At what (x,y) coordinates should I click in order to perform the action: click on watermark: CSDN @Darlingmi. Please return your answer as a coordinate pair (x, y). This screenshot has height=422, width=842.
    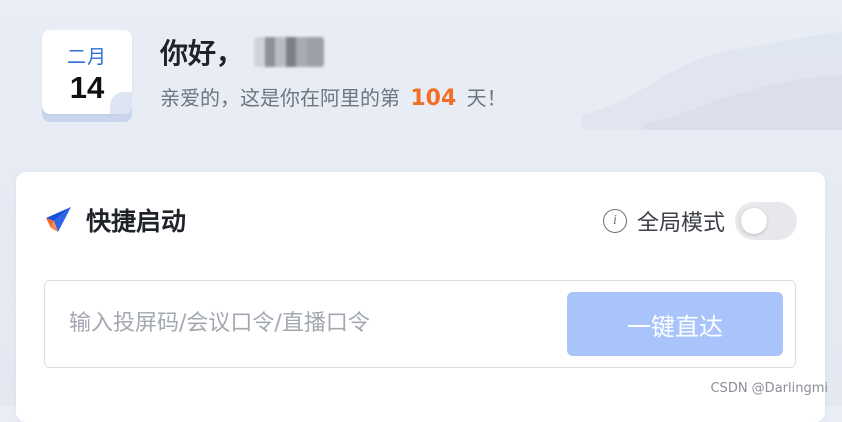
    Looking at the image, I should click on (769, 388).